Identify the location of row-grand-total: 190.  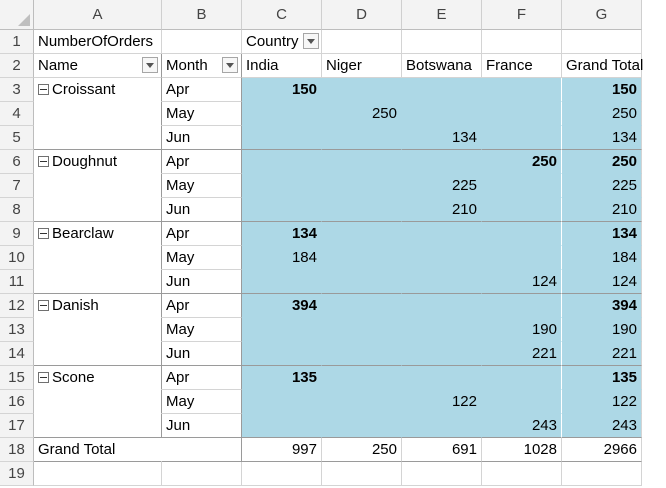
(602, 330).